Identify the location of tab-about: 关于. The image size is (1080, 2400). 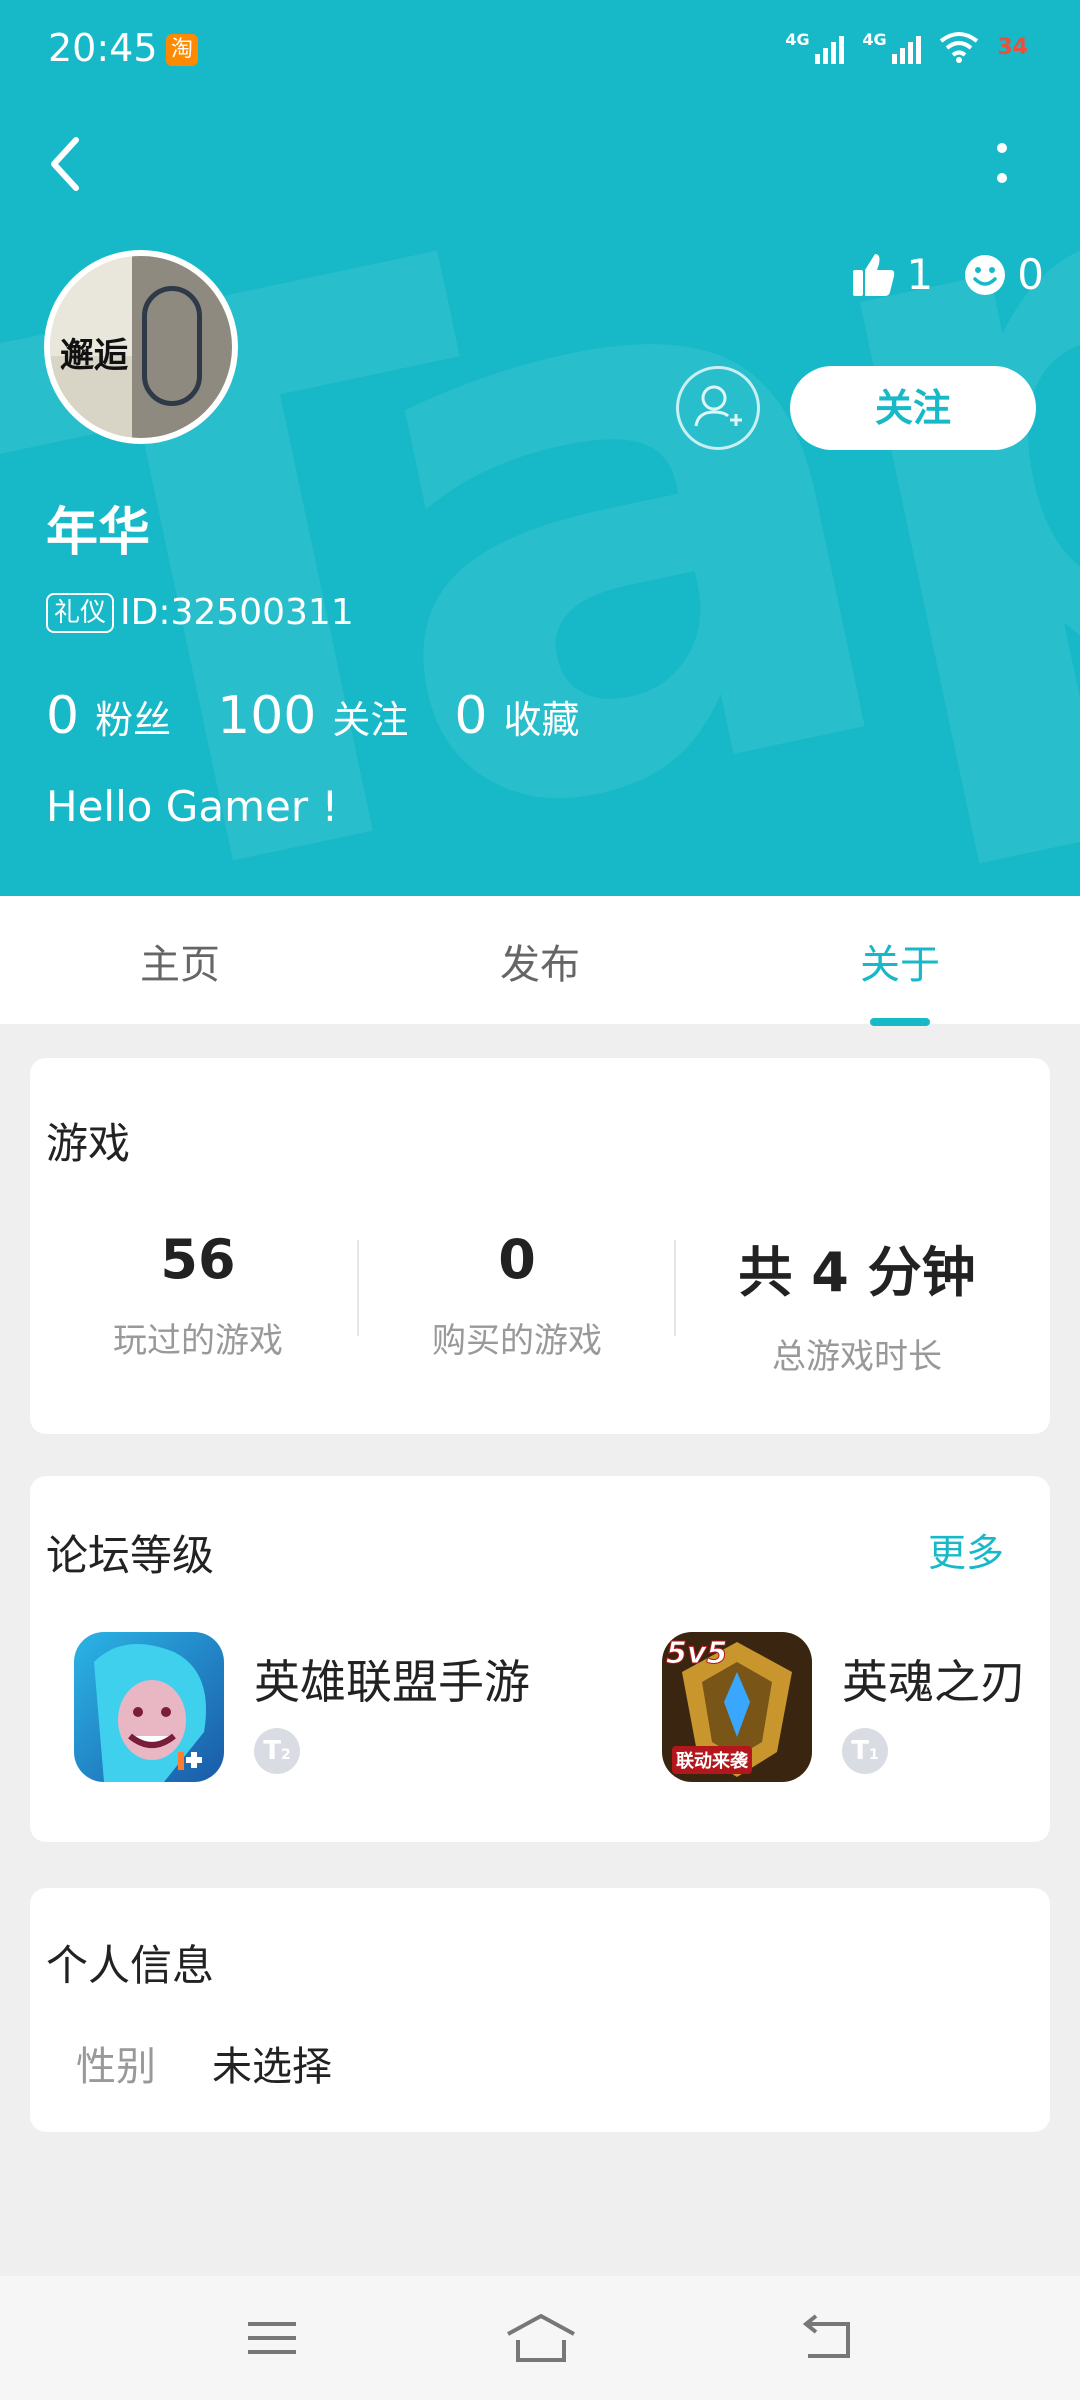
(900, 961).